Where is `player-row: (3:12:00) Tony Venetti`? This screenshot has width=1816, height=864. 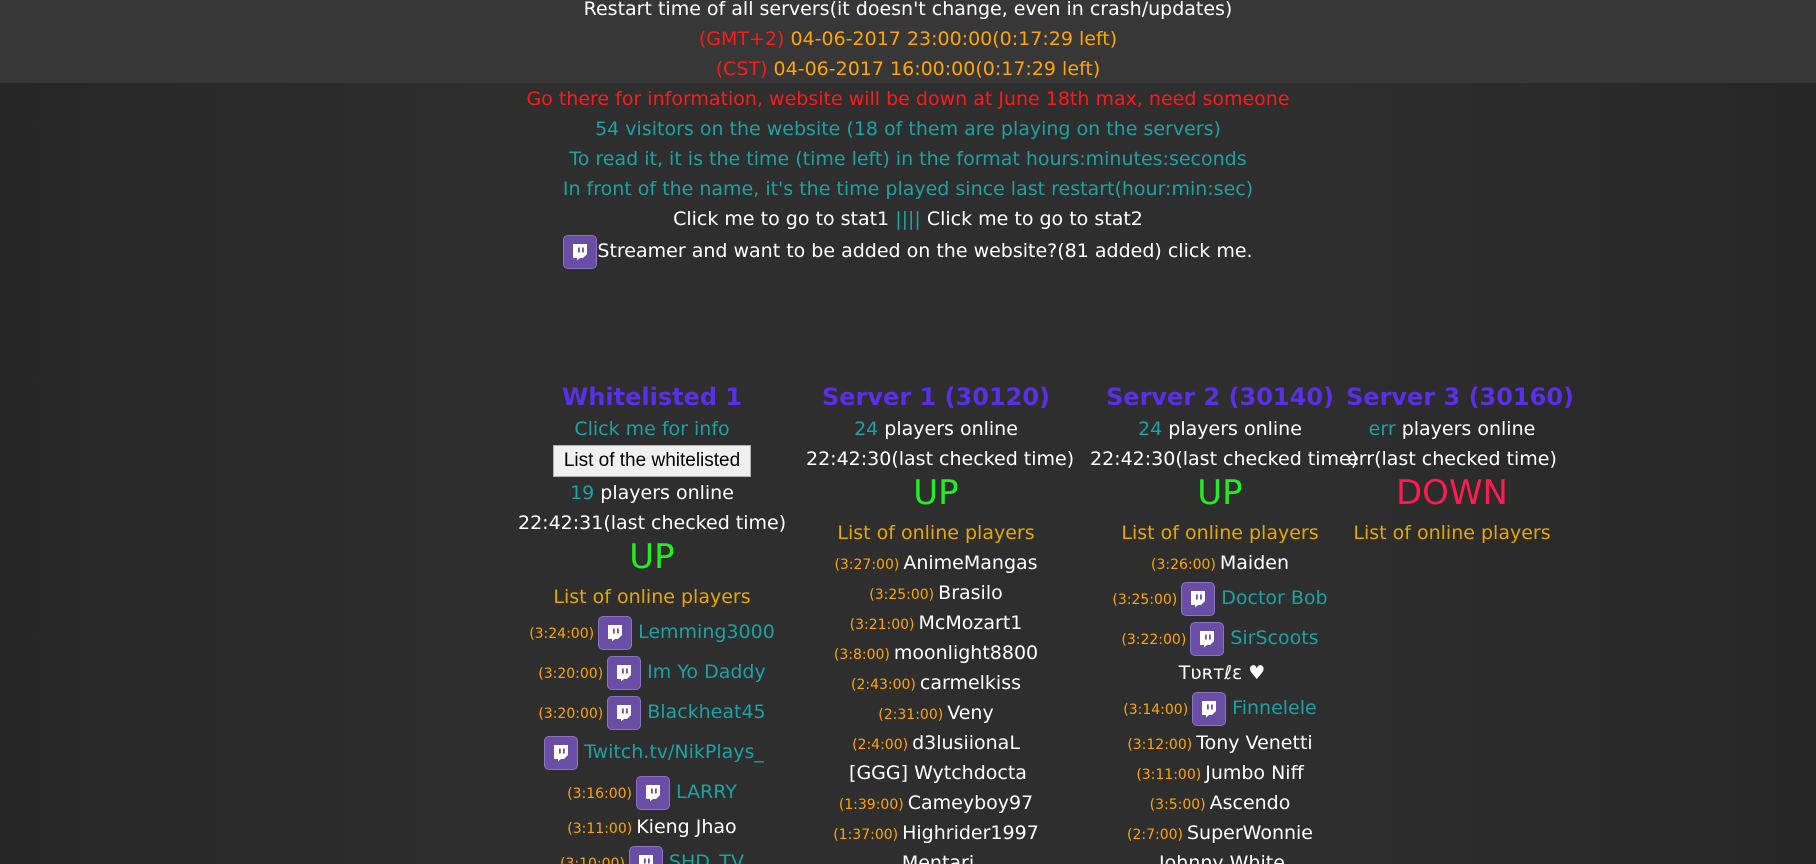 player-row: (3:12:00) Tony Venetti is located at coordinates (1220, 743).